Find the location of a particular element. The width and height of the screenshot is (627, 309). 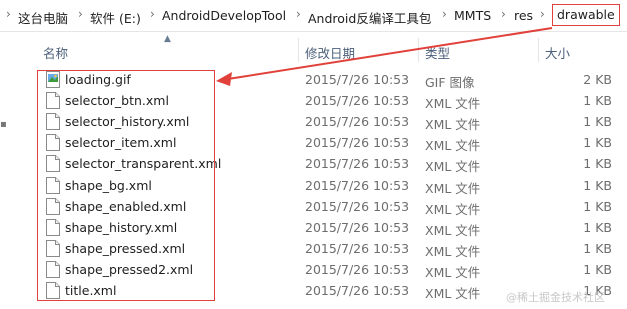

watermark: @稀土掘金技术社区 is located at coordinates (555, 297).